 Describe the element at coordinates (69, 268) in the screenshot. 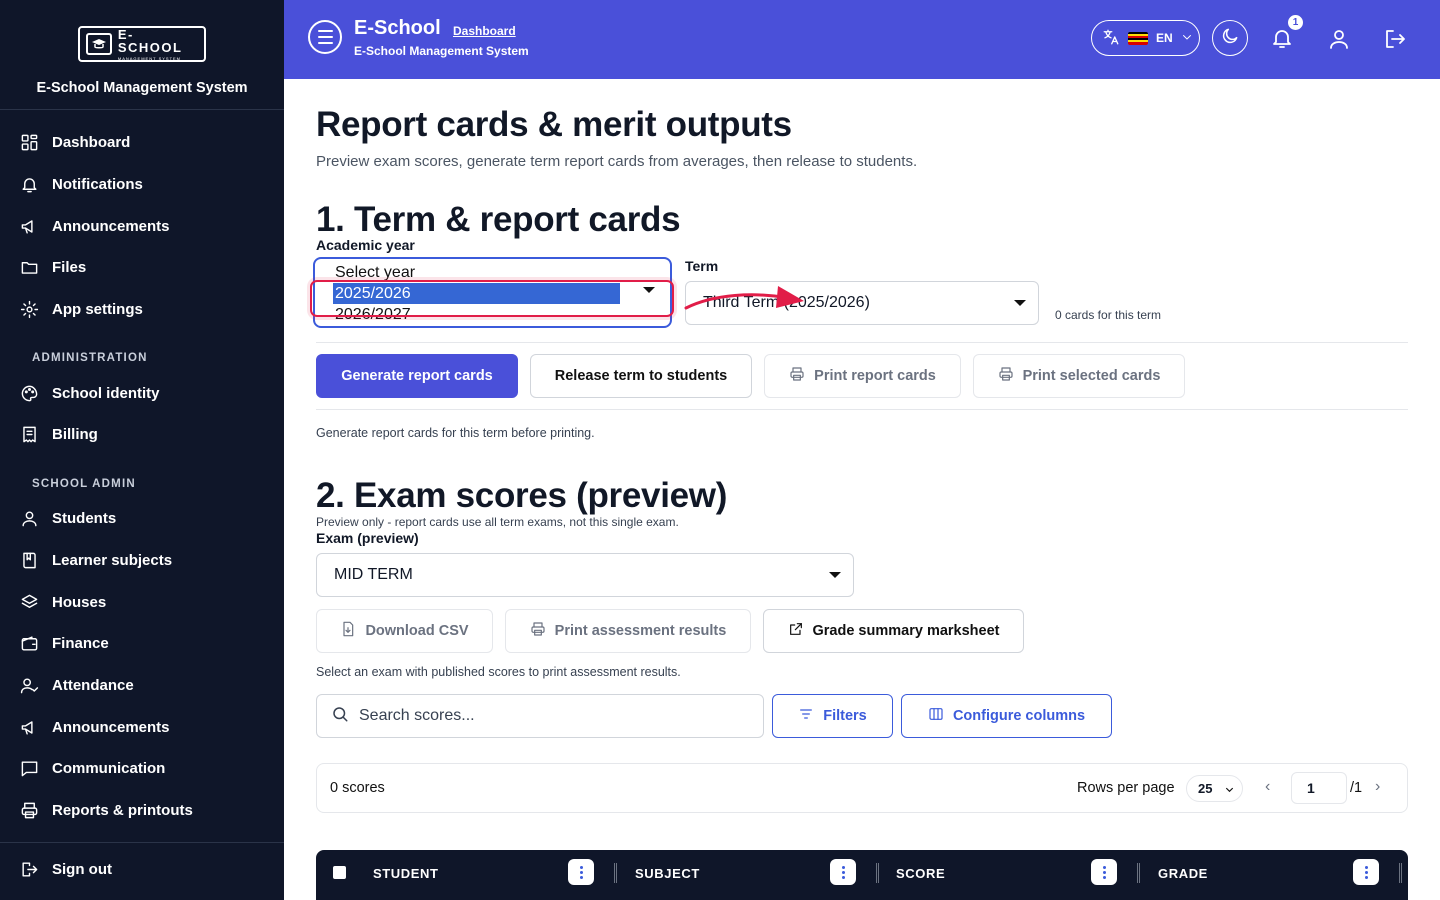

I see `sidebar-item-label: Files` at that location.